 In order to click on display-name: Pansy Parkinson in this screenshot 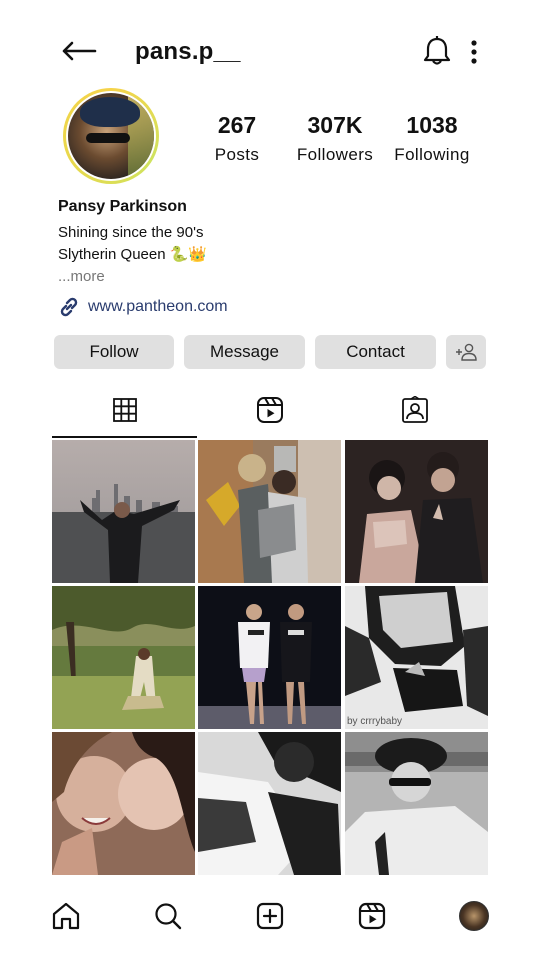, I will do `click(122, 206)`.